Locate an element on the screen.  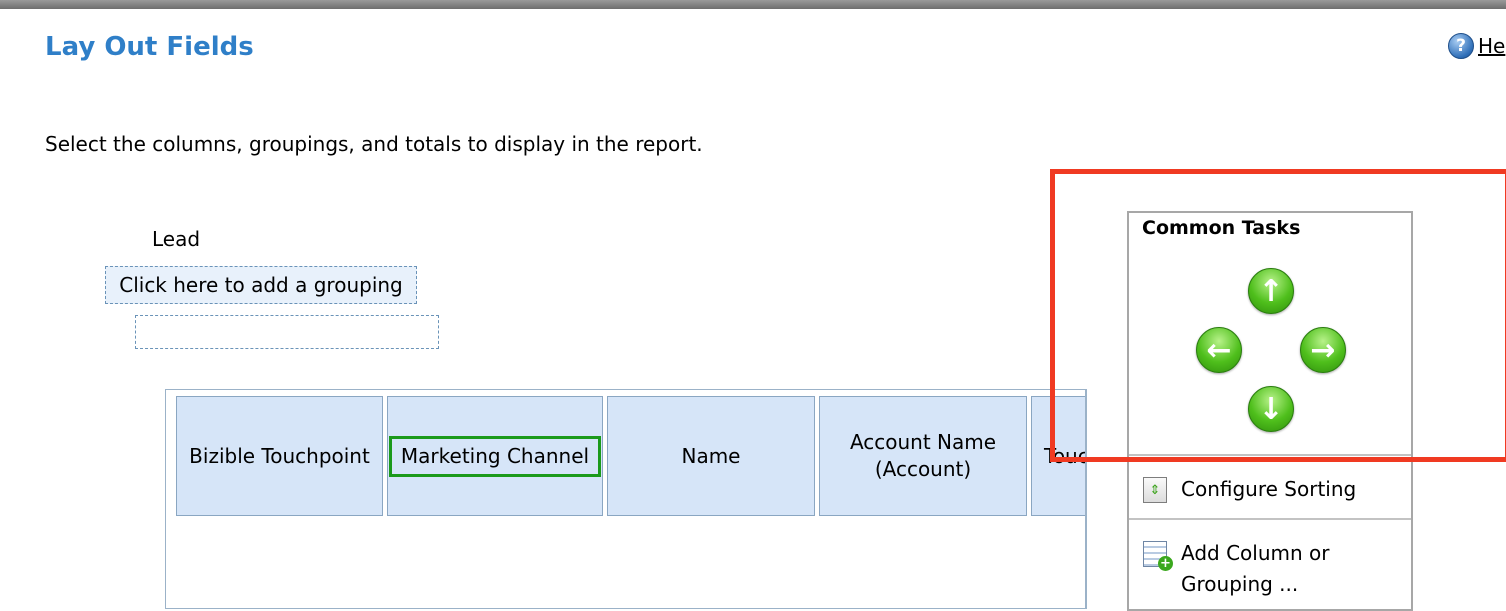
arrow-right-icon: → is located at coordinates (1323, 350).